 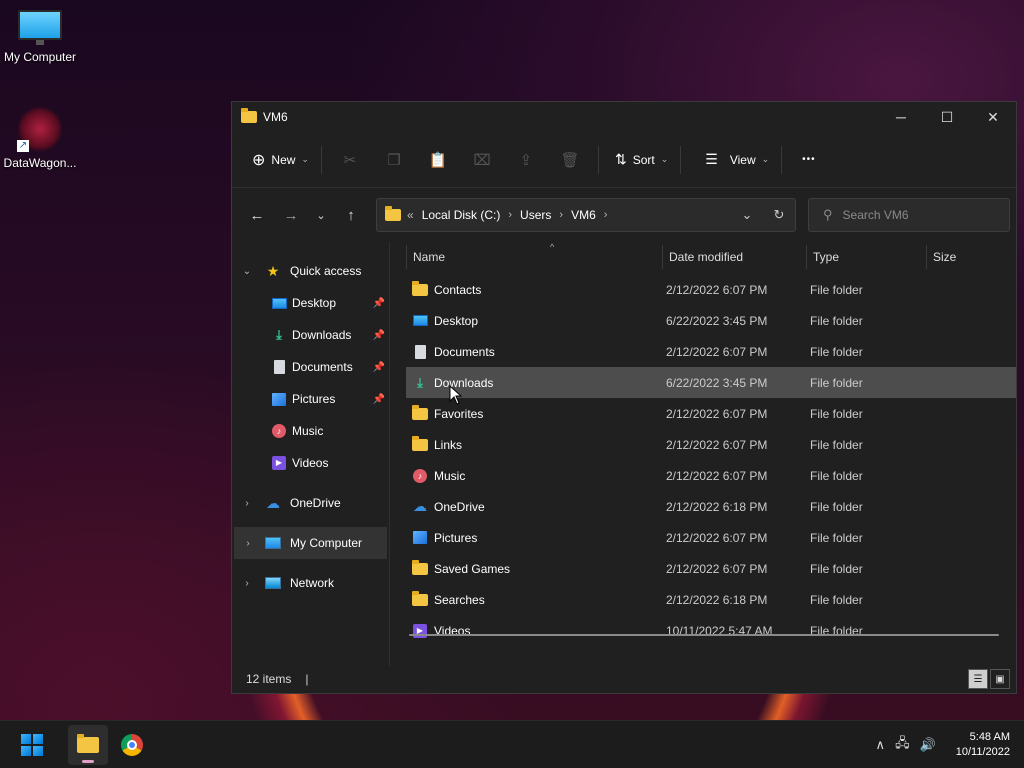 I want to click on address-bar: « Local Disk (C:) › Users › VM6 › ⌄ ↻, so click(x=586, y=215).